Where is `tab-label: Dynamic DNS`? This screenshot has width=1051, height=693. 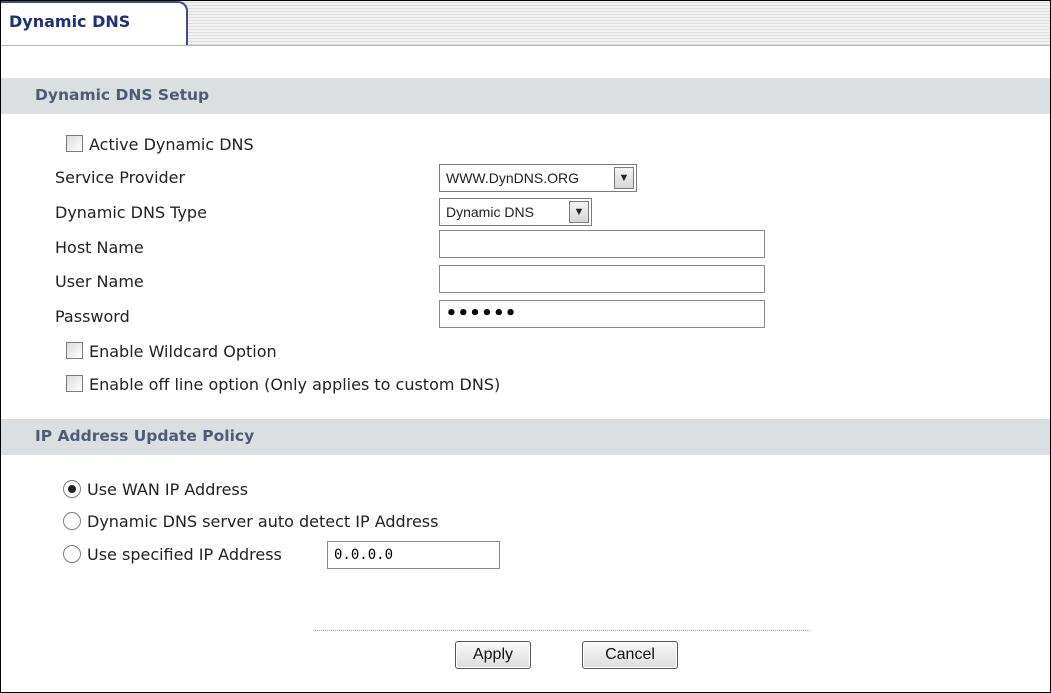
tab-label: Dynamic DNS is located at coordinates (70, 21).